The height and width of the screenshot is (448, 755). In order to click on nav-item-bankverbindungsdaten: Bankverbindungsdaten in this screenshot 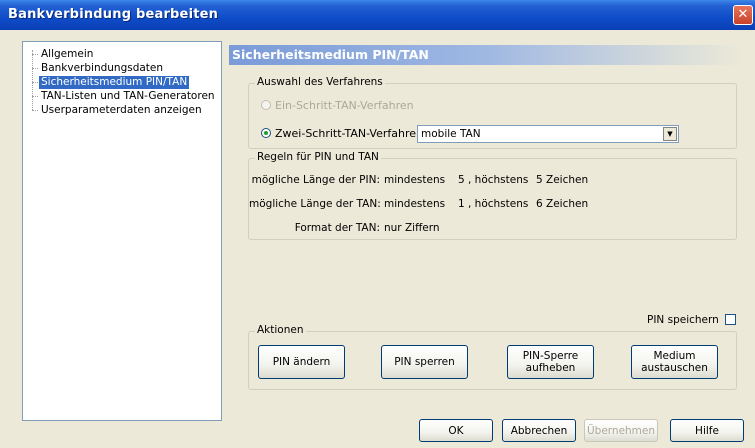, I will do `click(102, 68)`.